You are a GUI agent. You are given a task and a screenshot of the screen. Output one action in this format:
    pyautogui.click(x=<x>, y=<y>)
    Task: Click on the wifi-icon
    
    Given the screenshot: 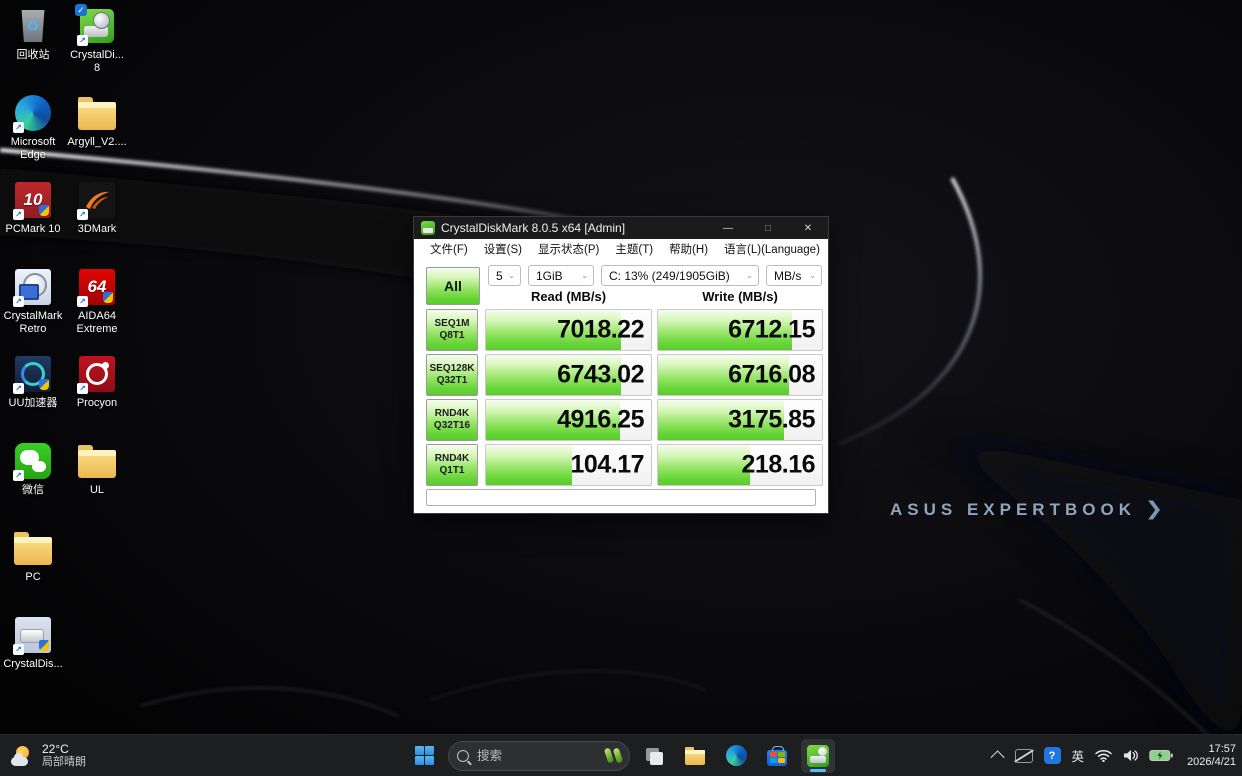 What is the action you would take?
    pyautogui.click(x=1103, y=755)
    